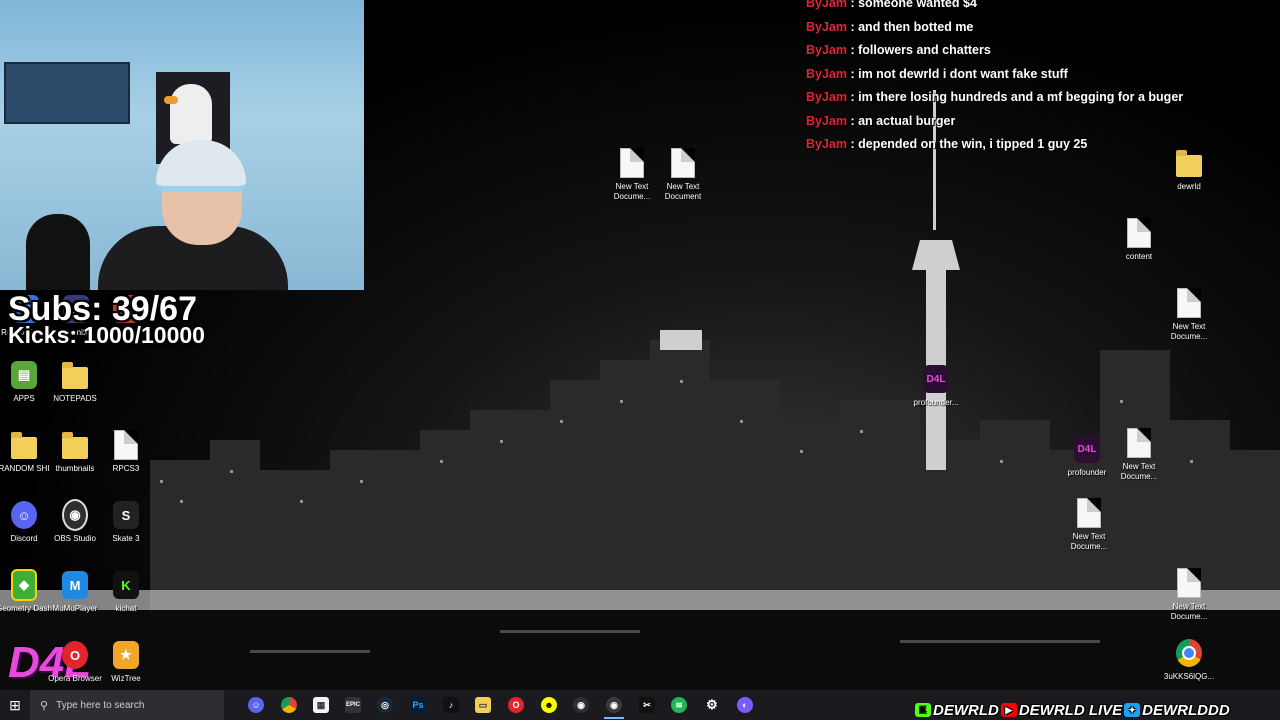 This screenshot has height=720, width=1280. Describe the element at coordinates (24, 375) in the screenshot. I see `folder-icon: ▤` at that location.